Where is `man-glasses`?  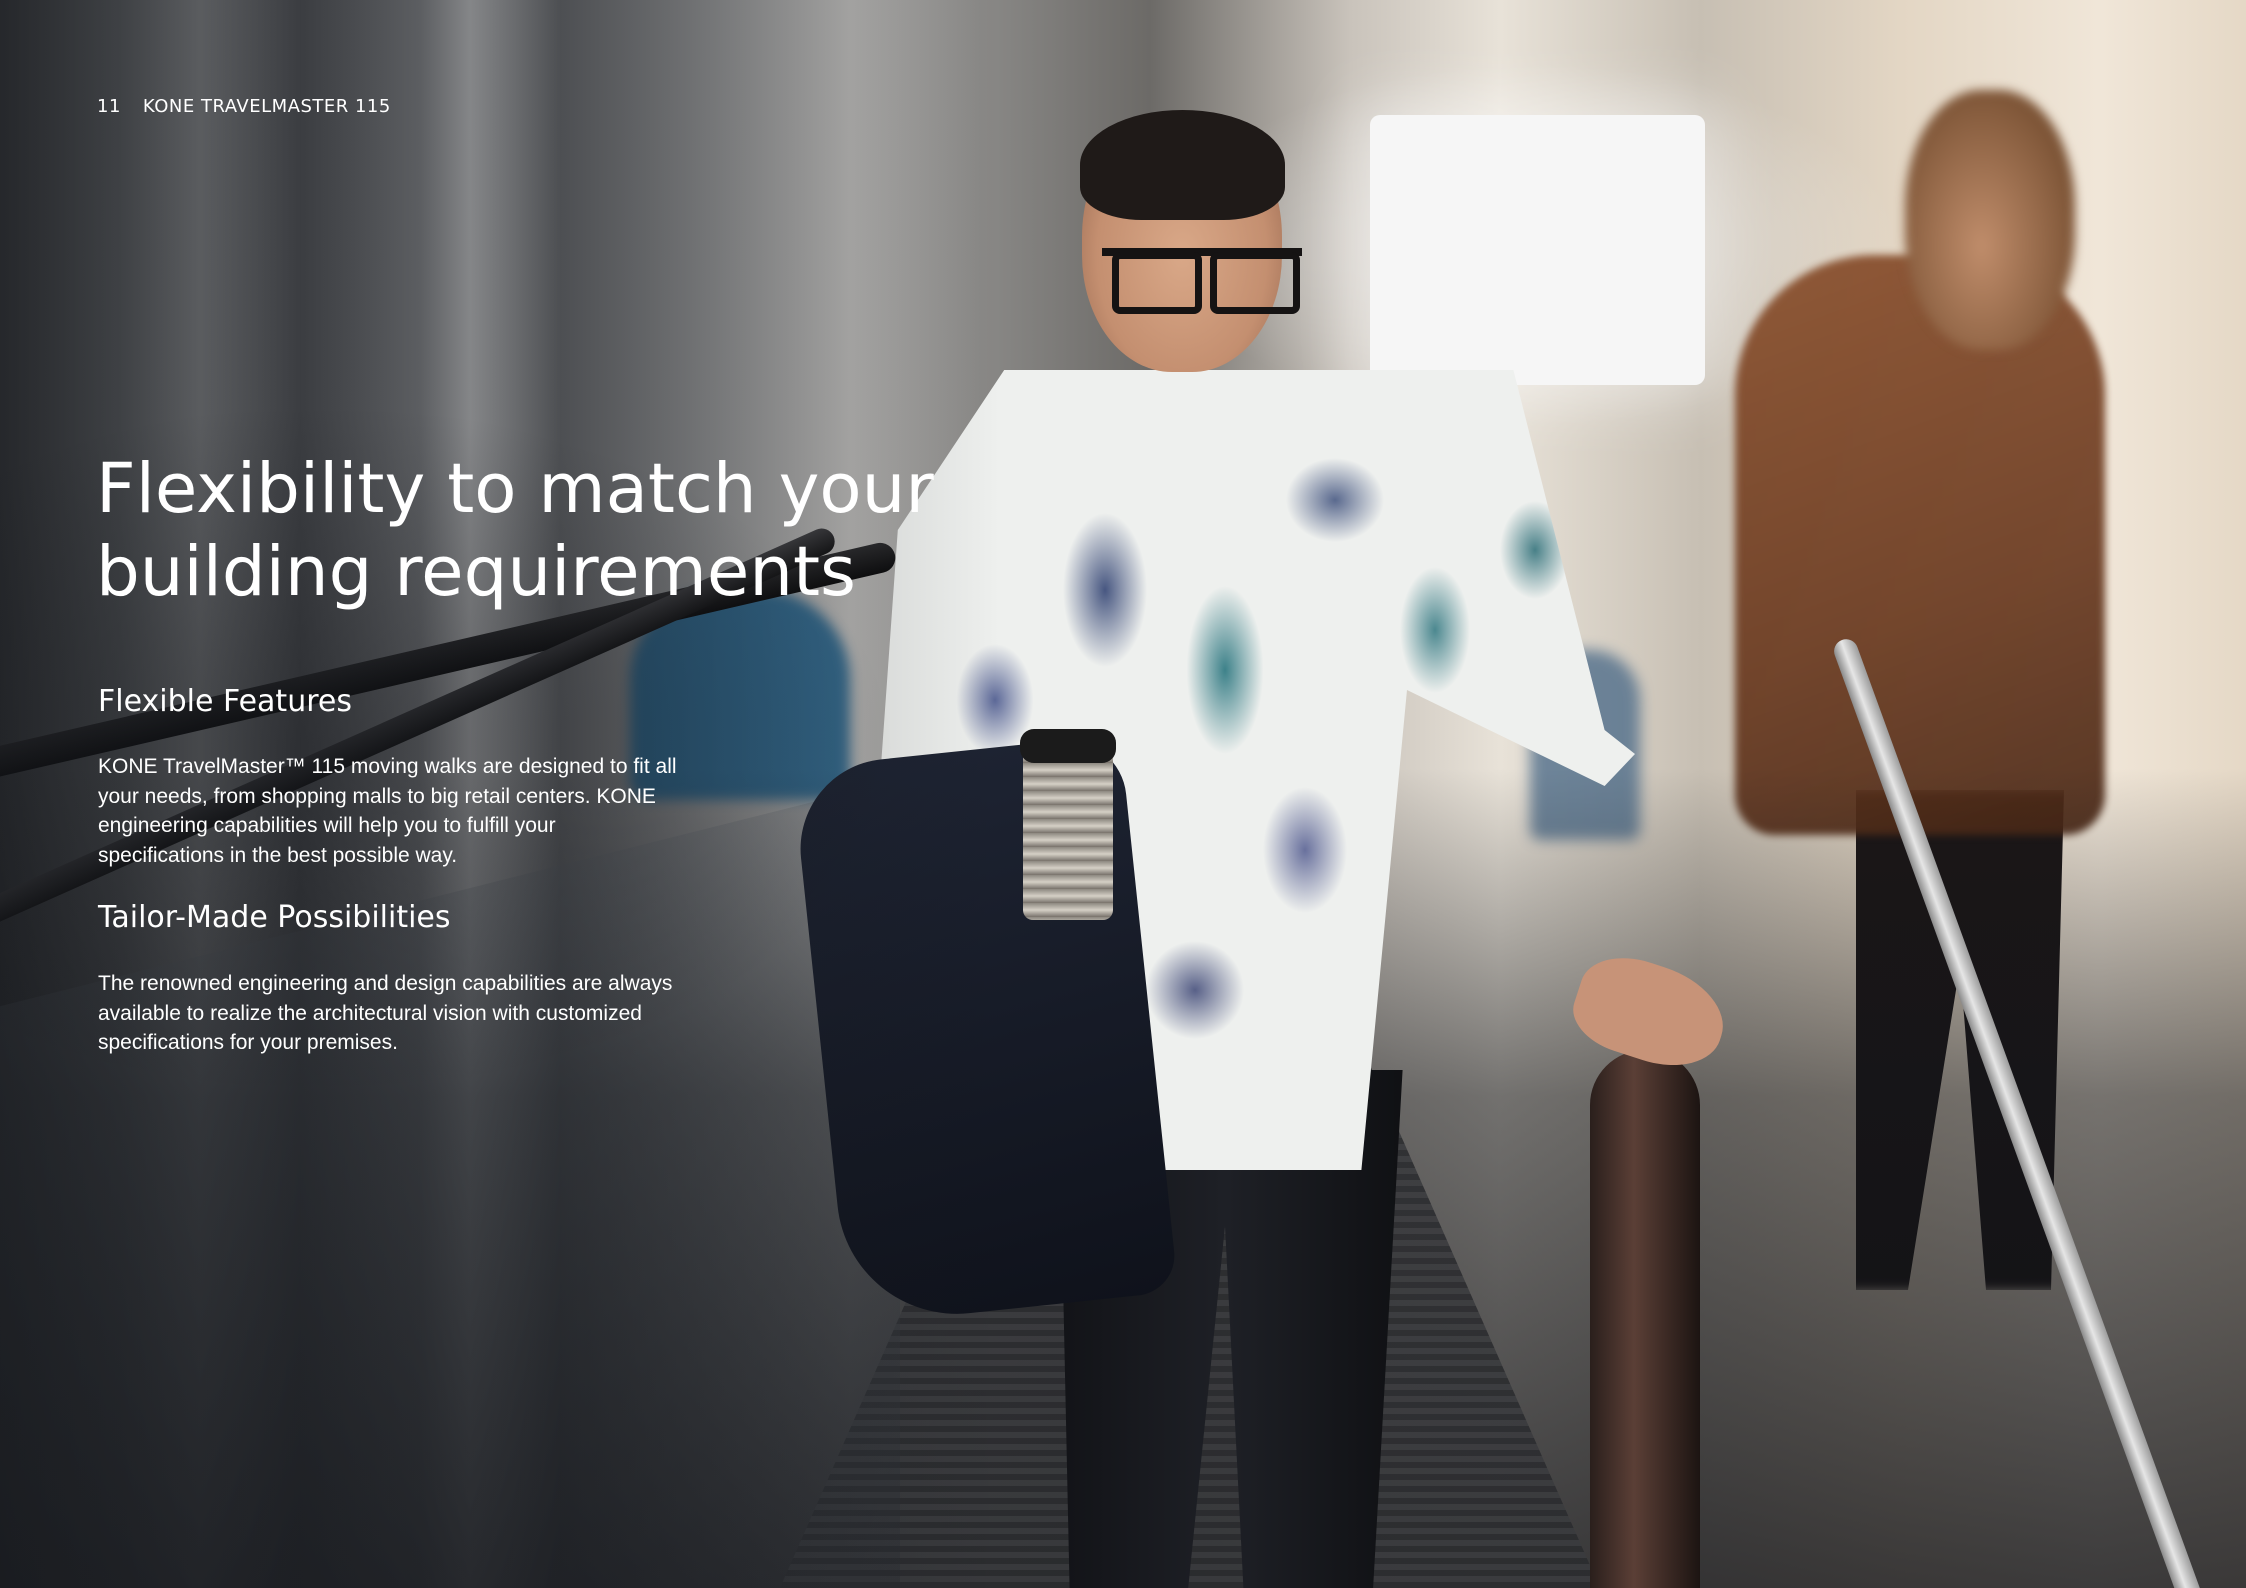 man-glasses is located at coordinates (1202, 281).